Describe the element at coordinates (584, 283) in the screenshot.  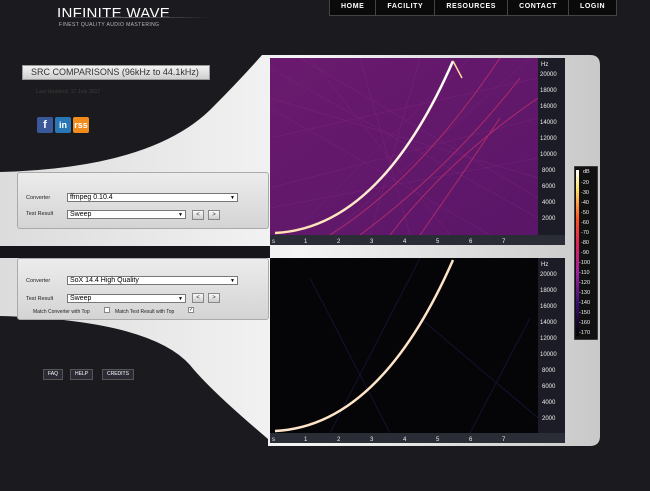
I see `legend-tick: -120` at that location.